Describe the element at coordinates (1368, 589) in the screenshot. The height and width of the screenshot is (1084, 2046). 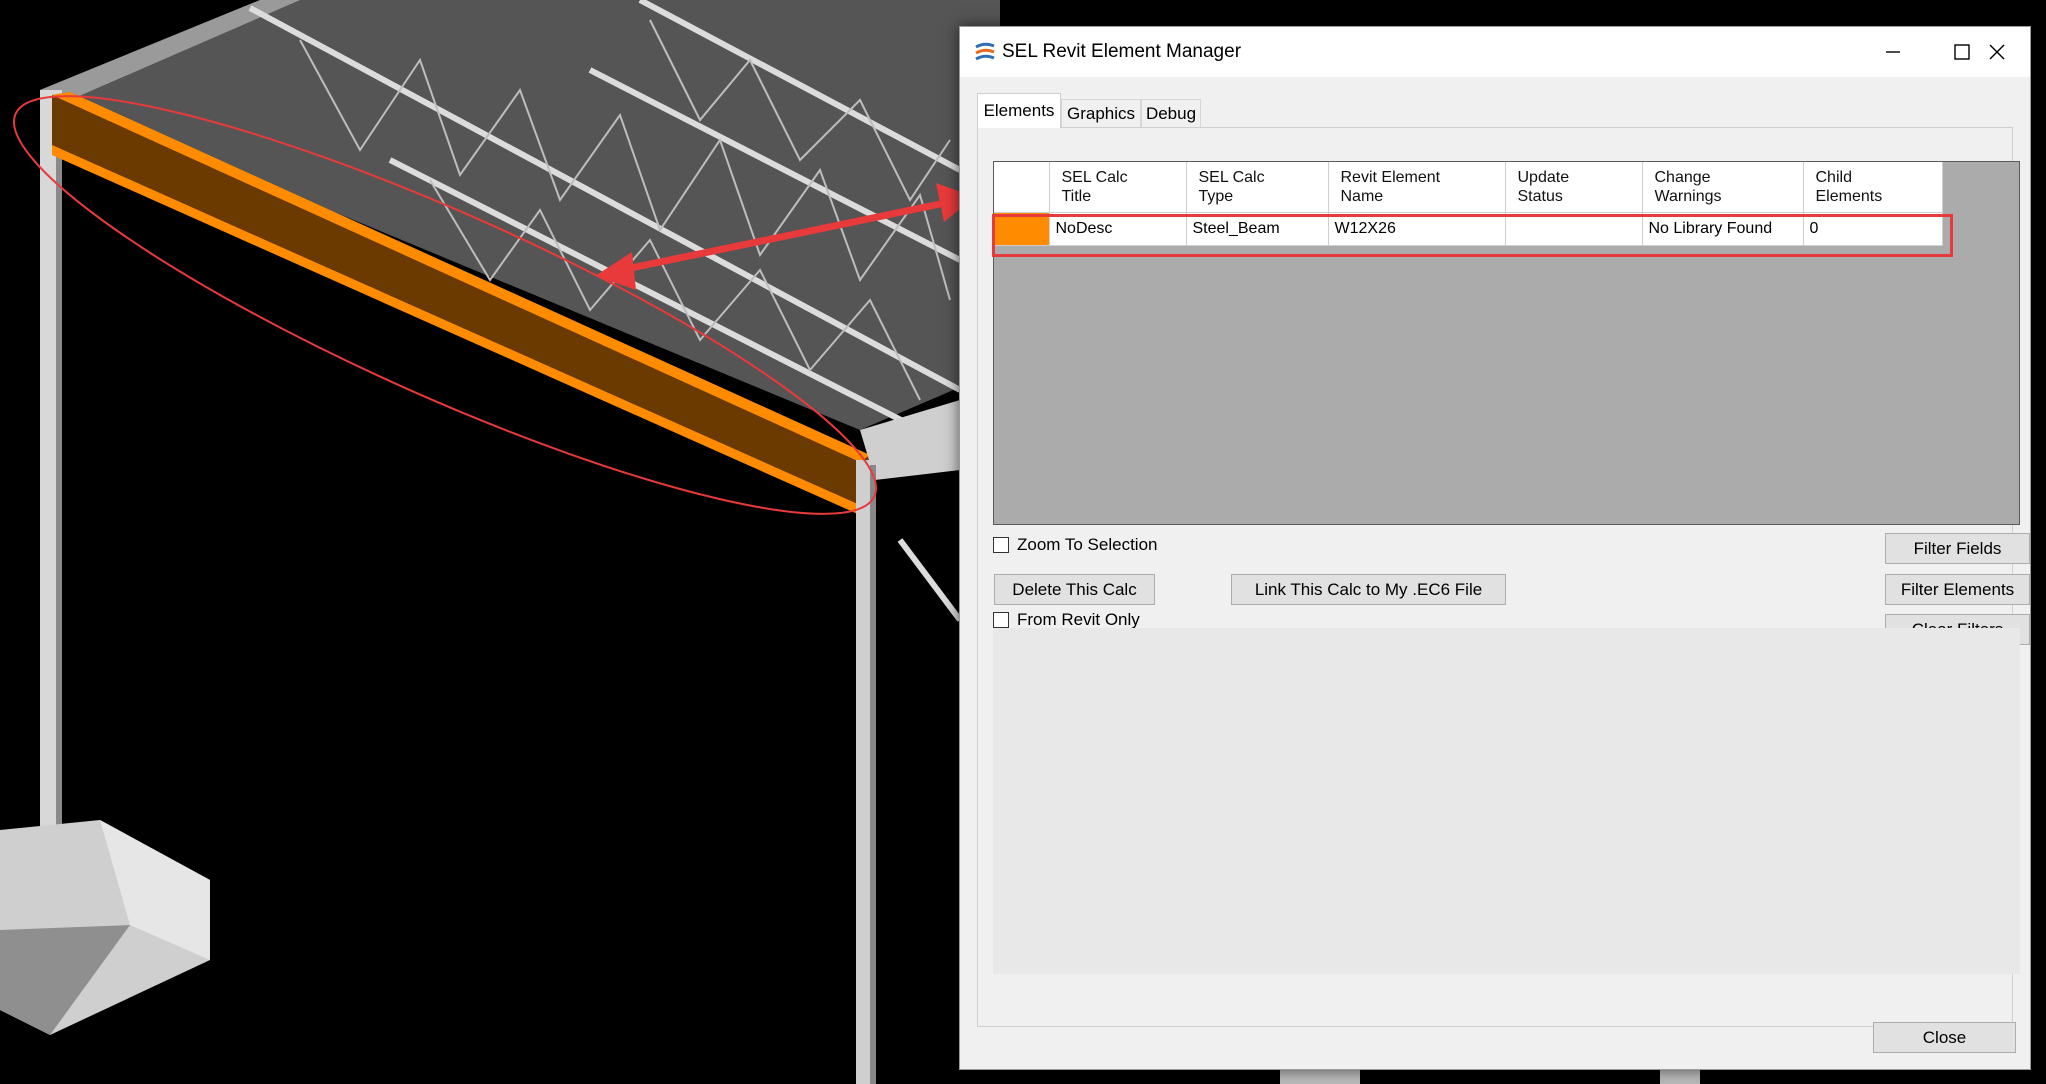
I see `link-calc-button: Link This Calc to My .EC6 File` at that location.